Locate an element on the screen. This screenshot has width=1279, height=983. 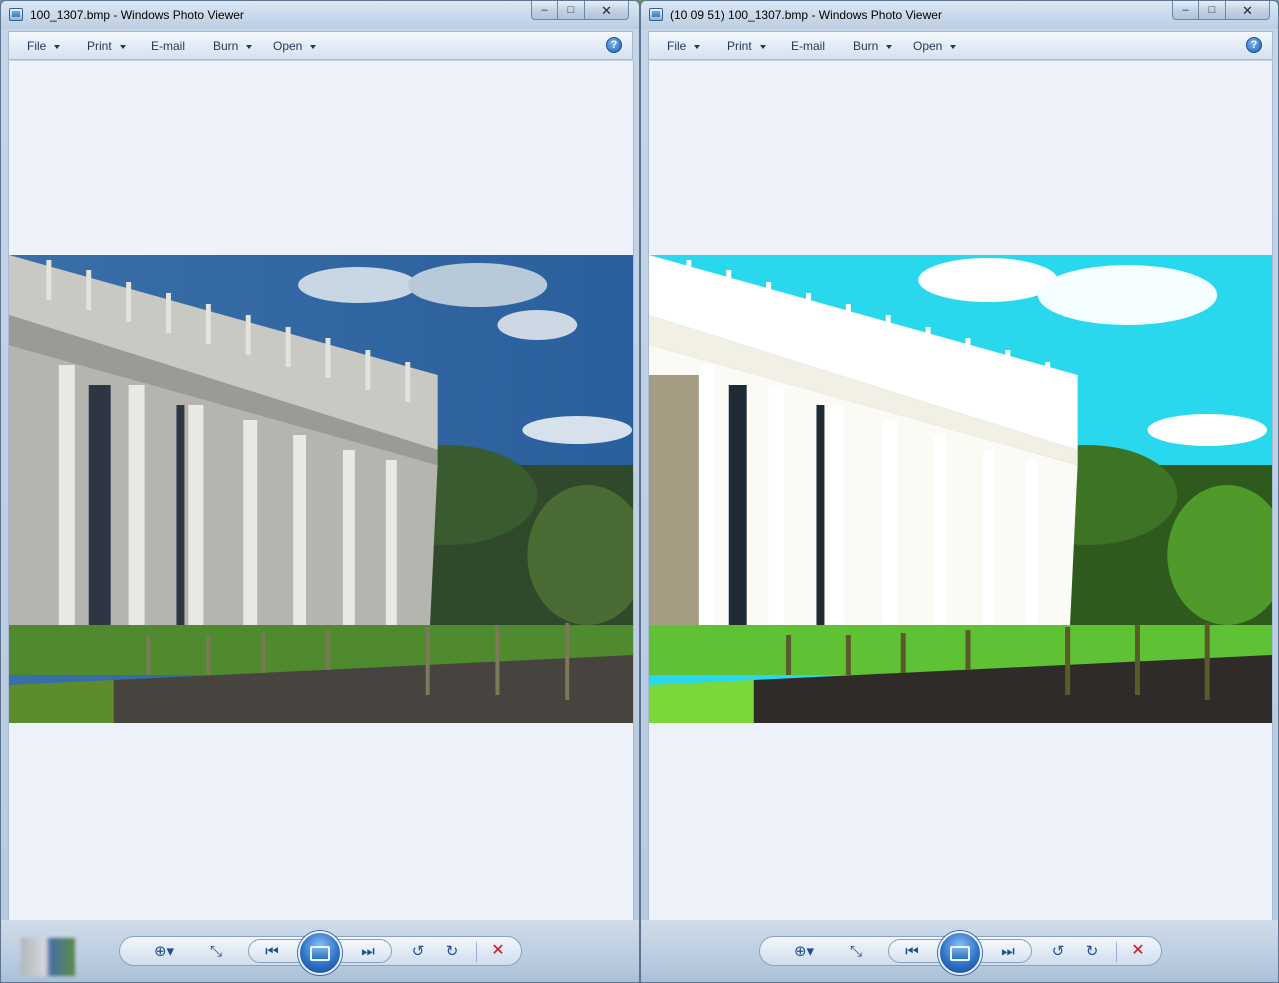
window-title: 100_1307.bmp - Windows Photo Viewer is located at coordinates (137, 15).